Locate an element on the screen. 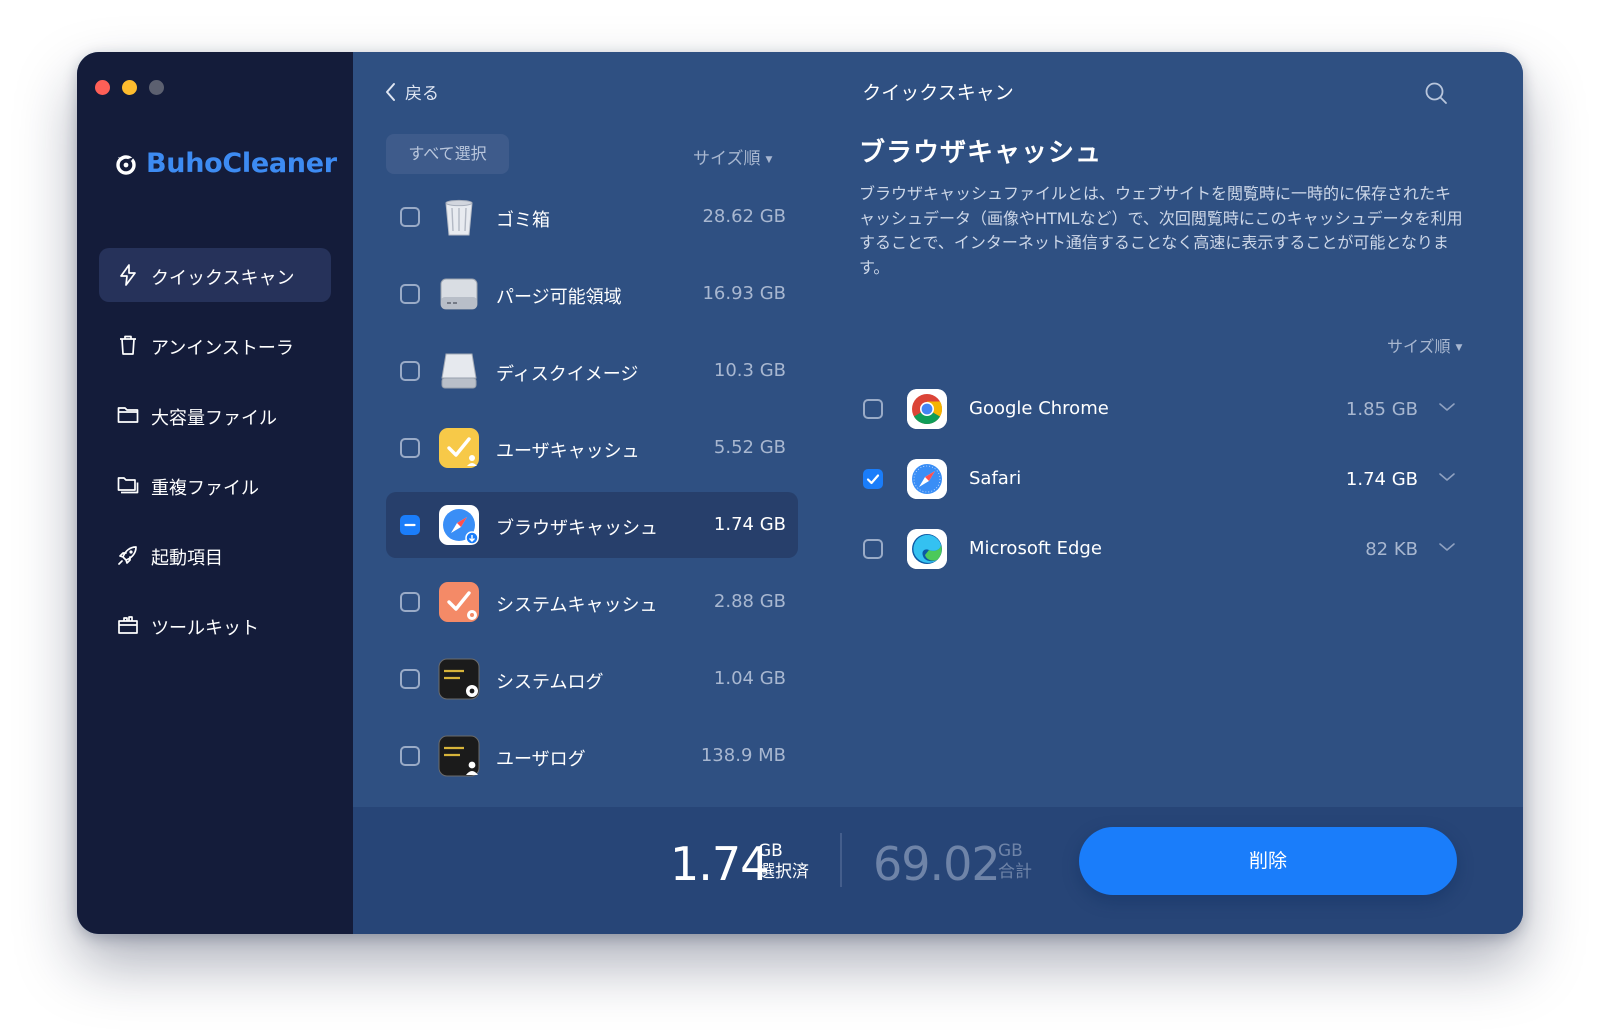 Image resolution: width=1600 pixels, height=1035 pixels. selected-unit-label: GB is located at coordinates (770, 851).